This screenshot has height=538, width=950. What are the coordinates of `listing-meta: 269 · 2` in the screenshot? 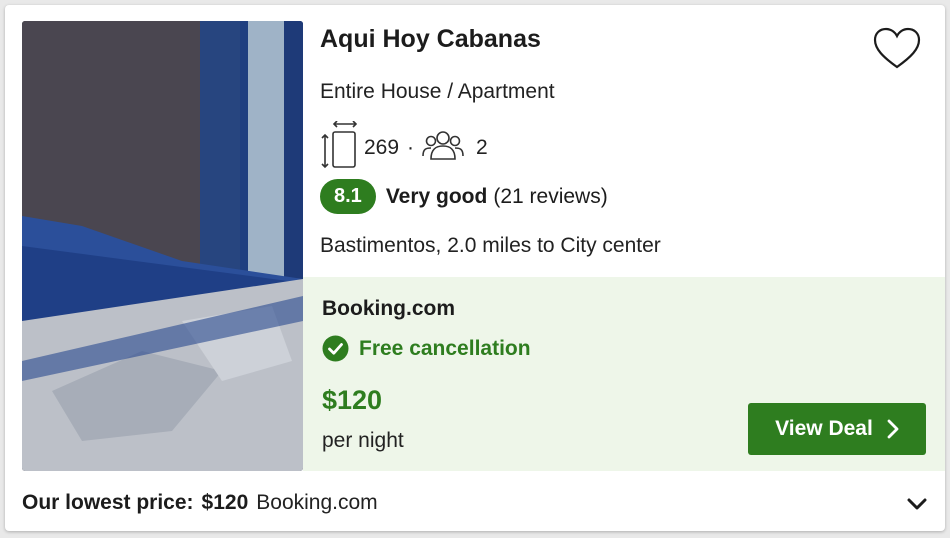 It's located at (404, 147).